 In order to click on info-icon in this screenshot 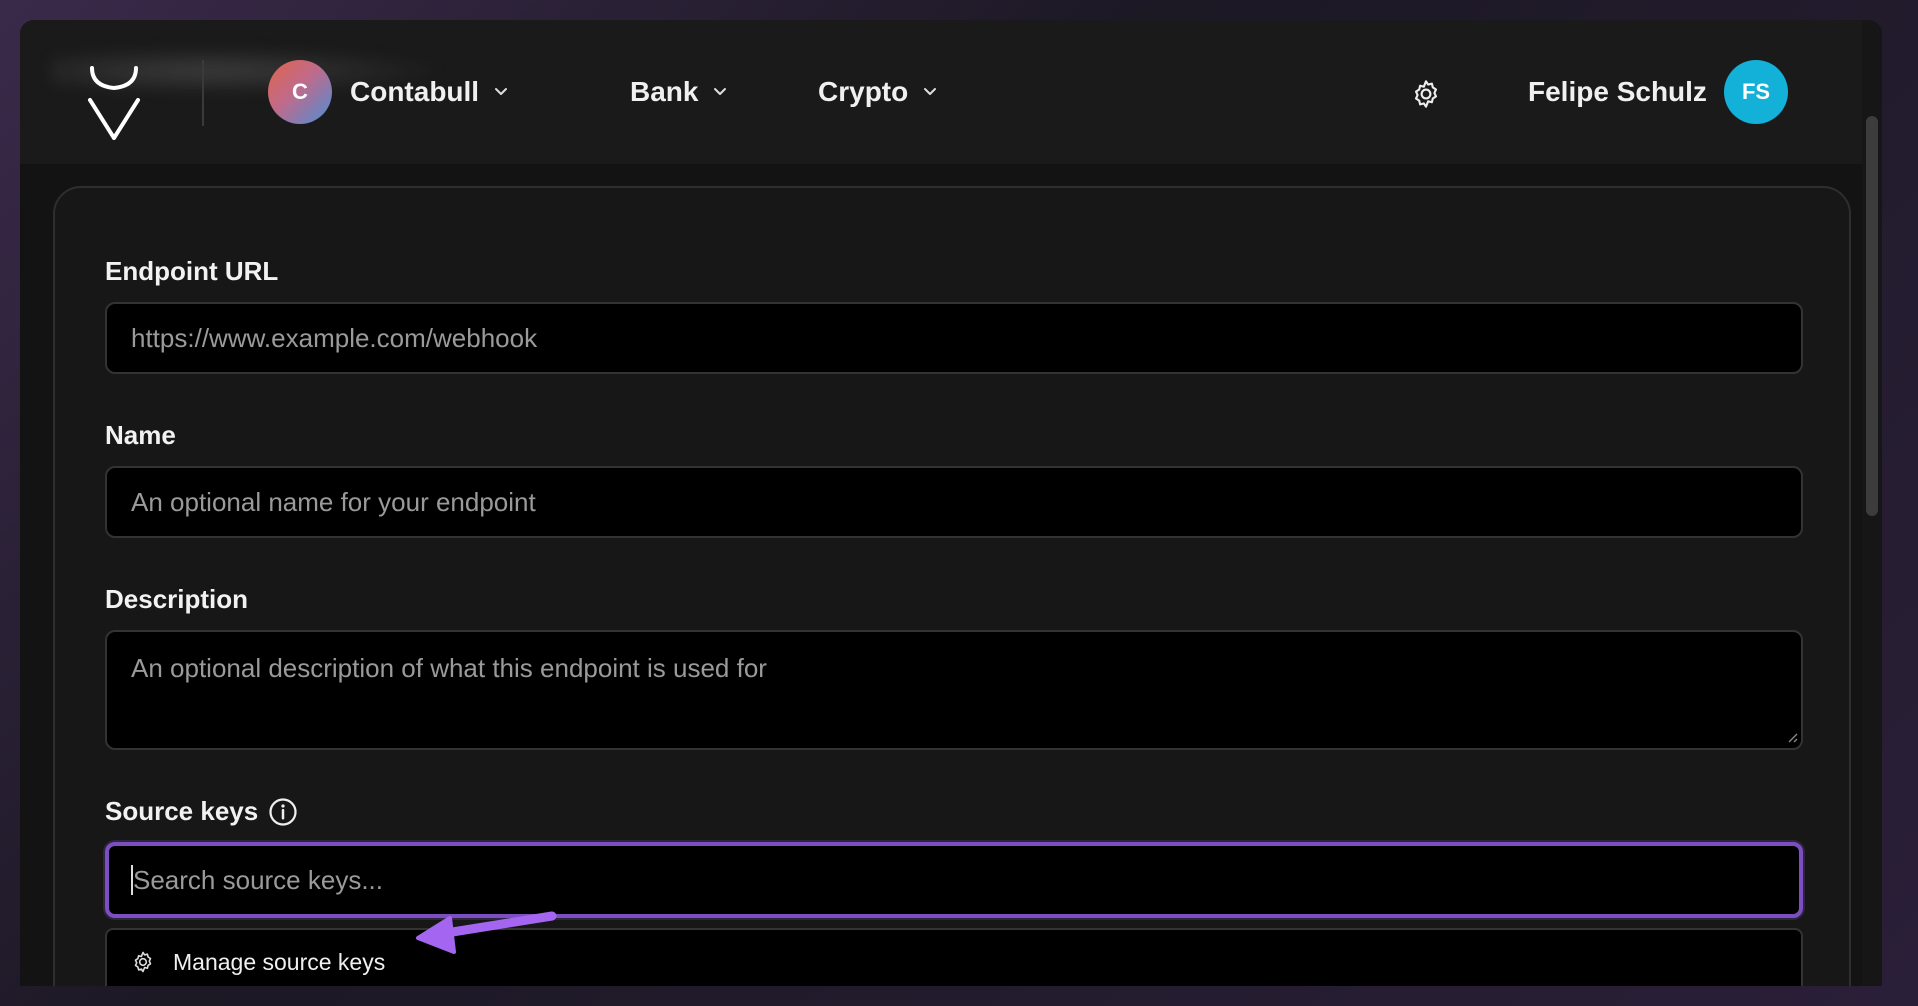, I will do `click(283, 812)`.